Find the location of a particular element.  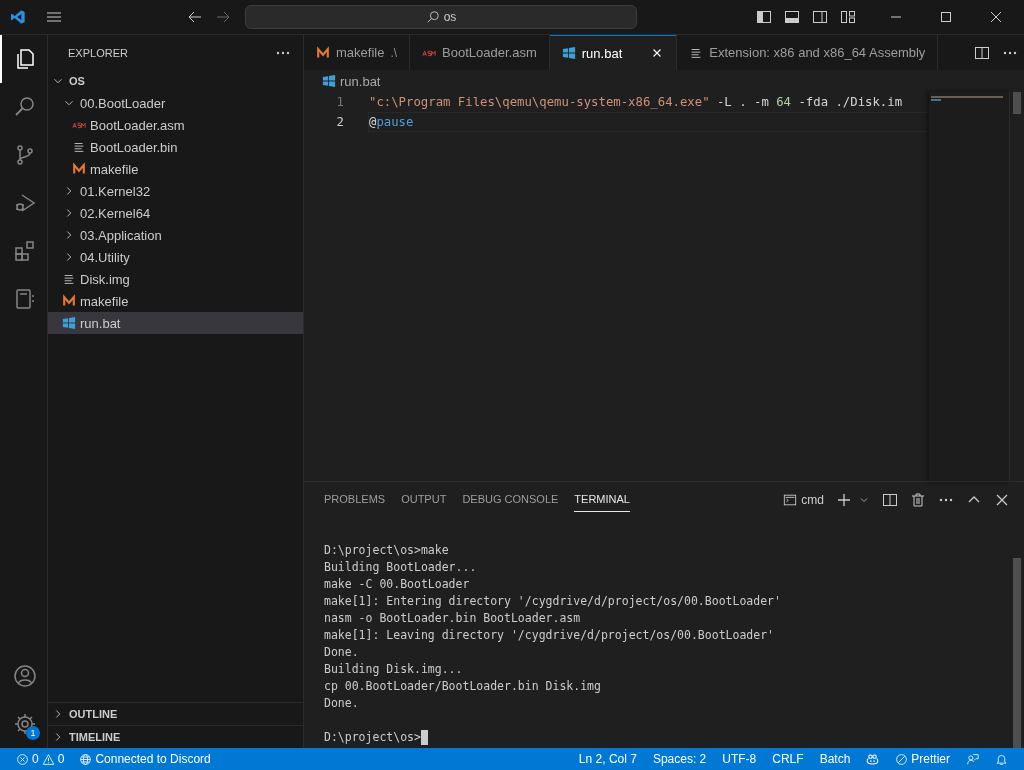

status-item: Spaces: 2 is located at coordinates (679, 759).